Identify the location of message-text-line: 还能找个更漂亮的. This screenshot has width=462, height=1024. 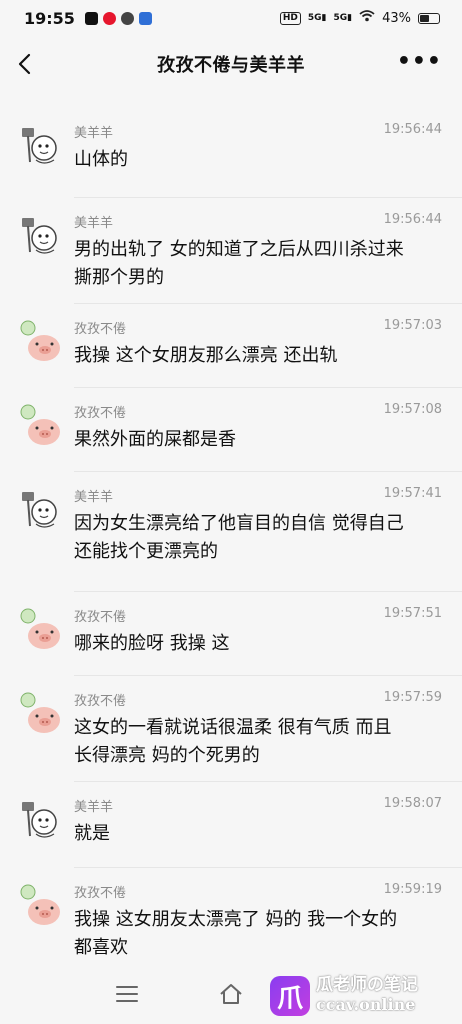
(146, 551).